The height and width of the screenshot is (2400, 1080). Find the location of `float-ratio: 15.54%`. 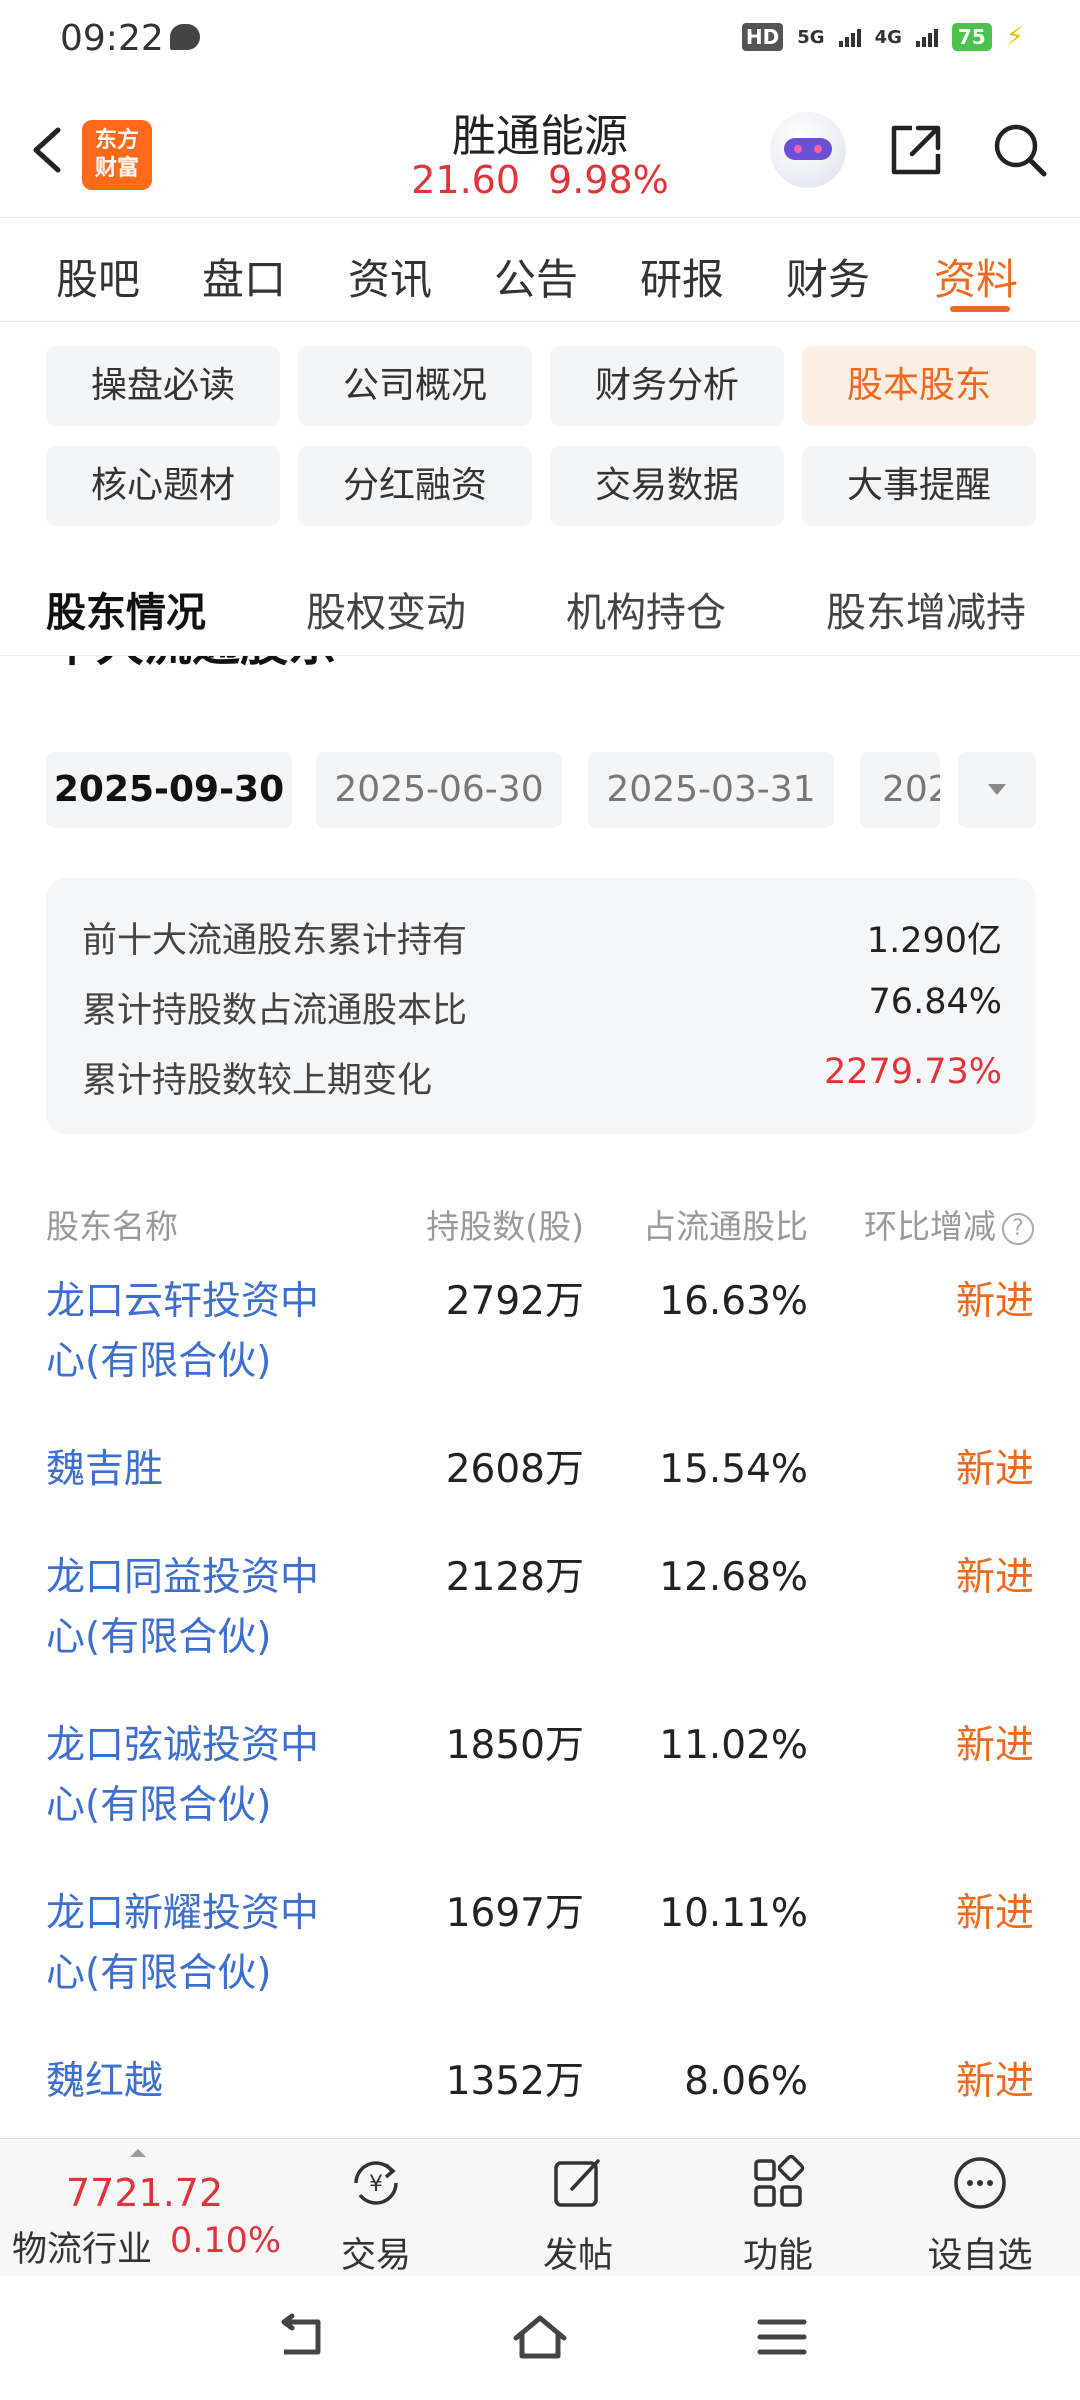

float-ratio: 15.54% is located at coordinates (733, 1469).